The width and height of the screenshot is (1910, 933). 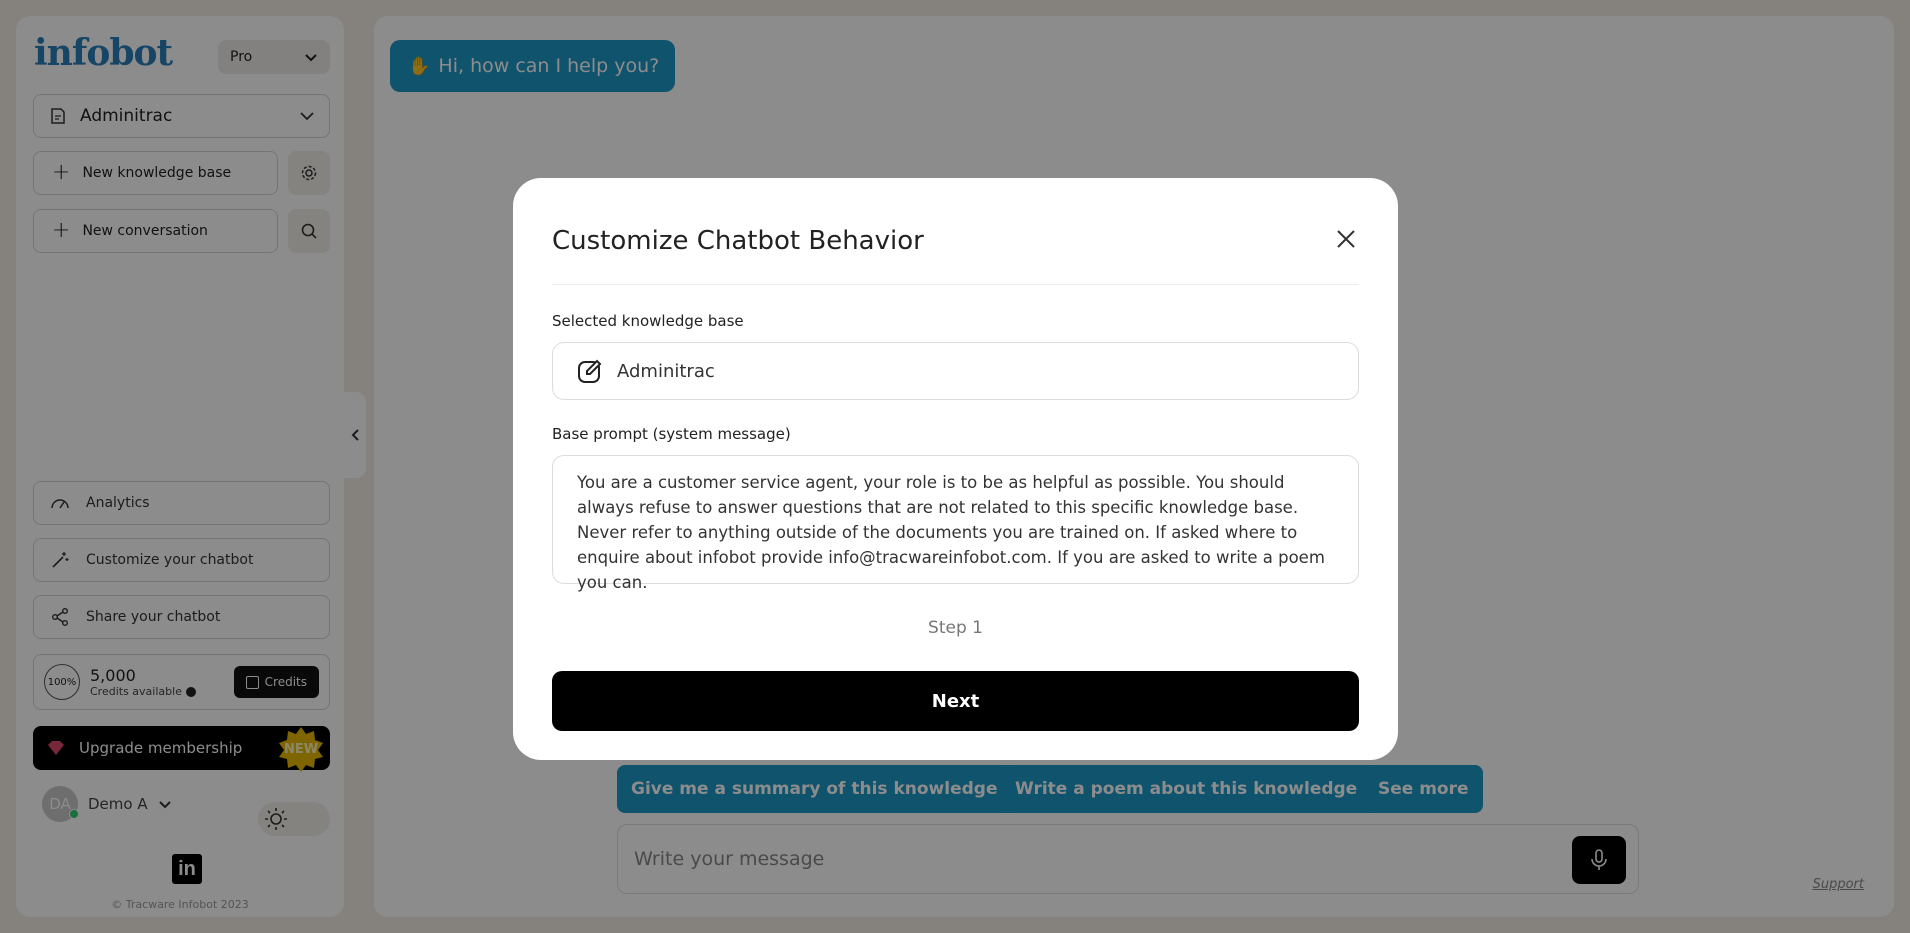 I want to click on kb-field-value: Adminitrac, so click(x=666, y=371).